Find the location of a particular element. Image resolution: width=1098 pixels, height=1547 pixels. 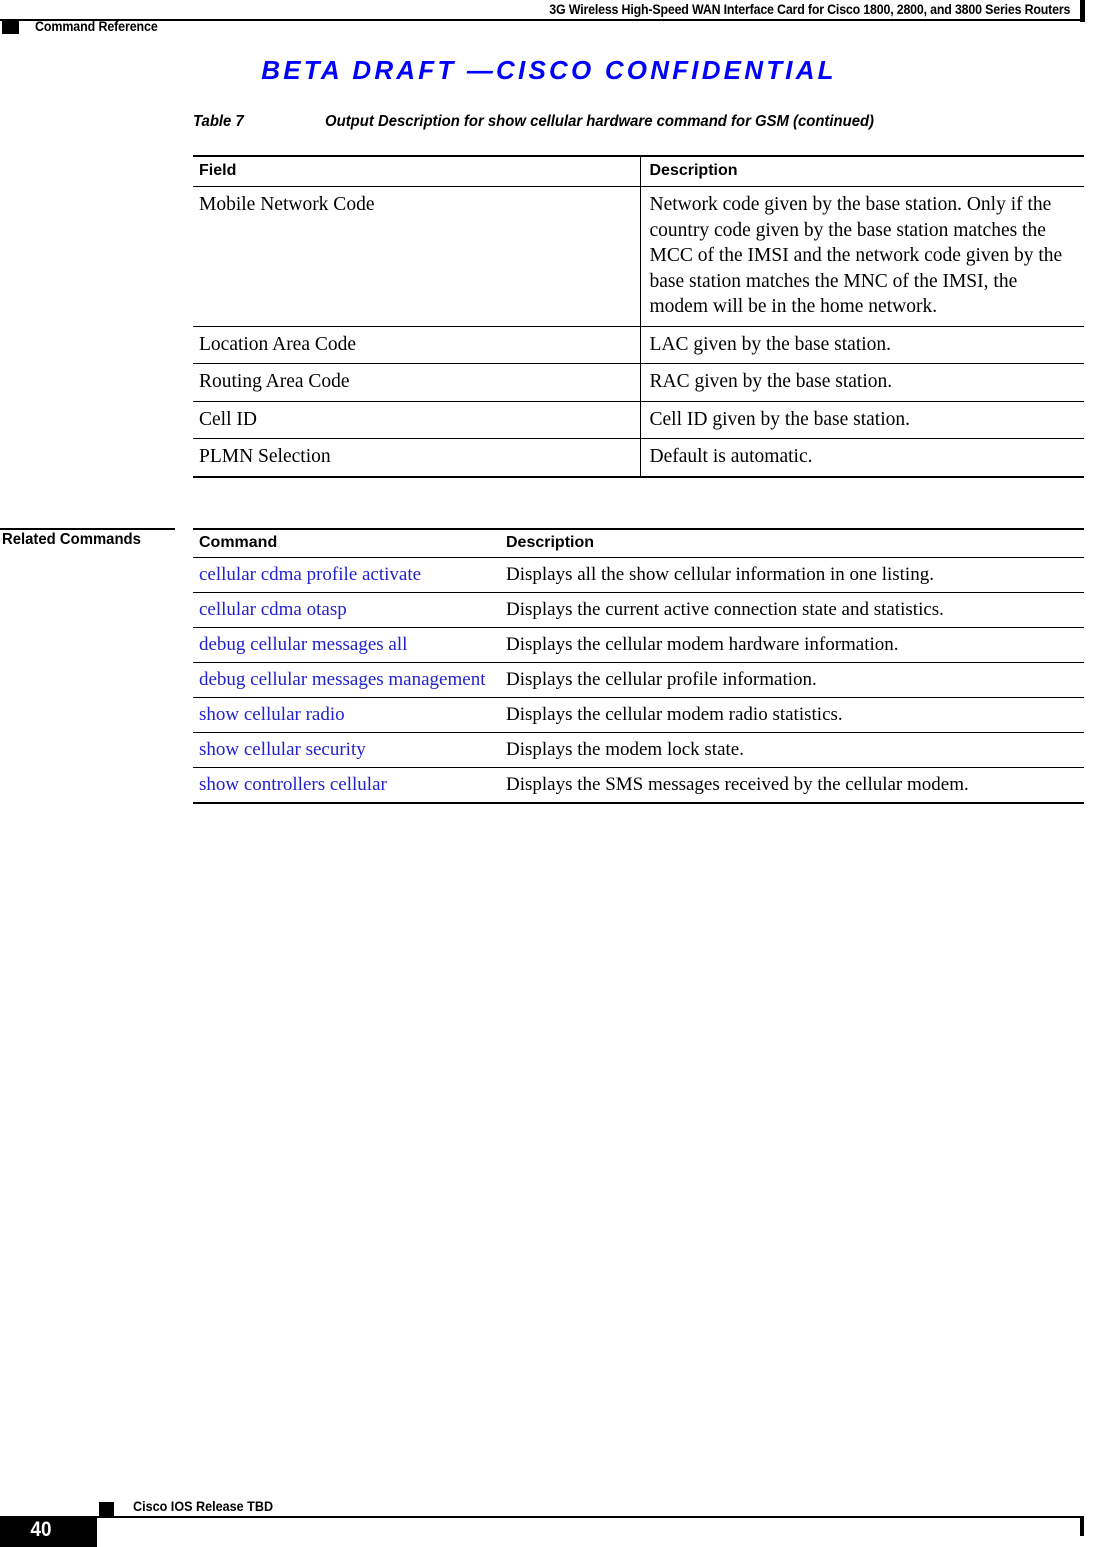

page-number: 40 is located at coordinates (41, 1529).